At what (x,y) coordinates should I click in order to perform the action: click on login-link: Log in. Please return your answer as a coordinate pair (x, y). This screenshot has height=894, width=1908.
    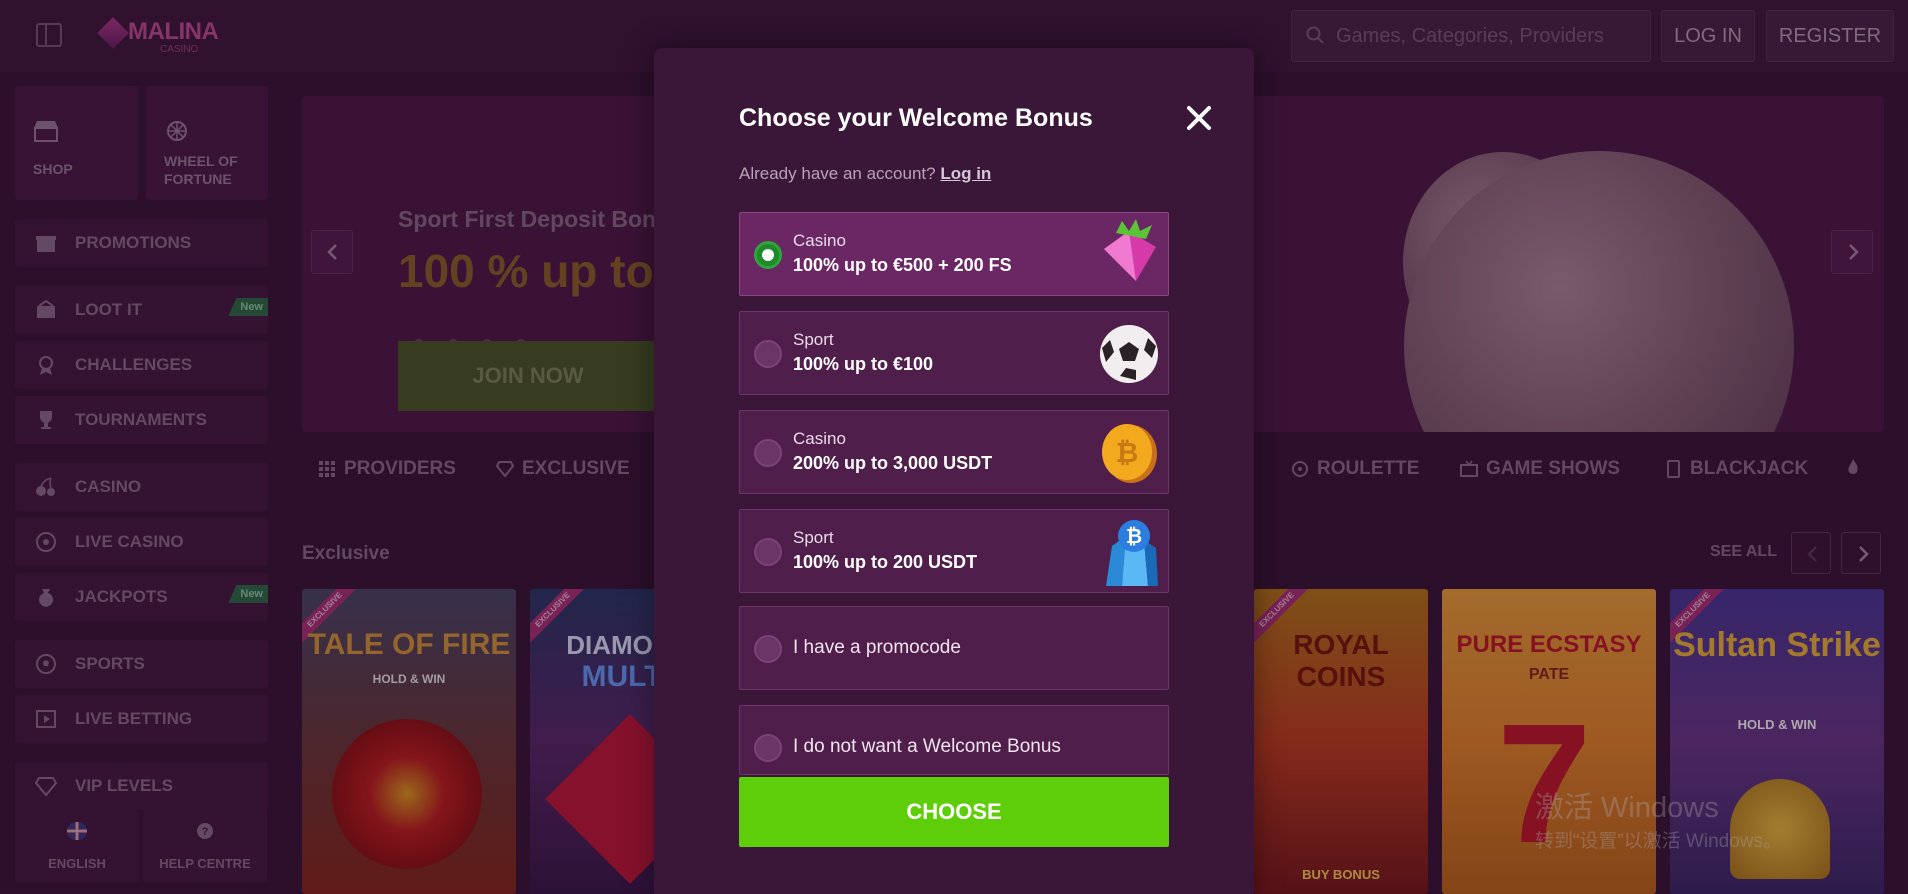
    Looking at the image, I should click on (965, 173).